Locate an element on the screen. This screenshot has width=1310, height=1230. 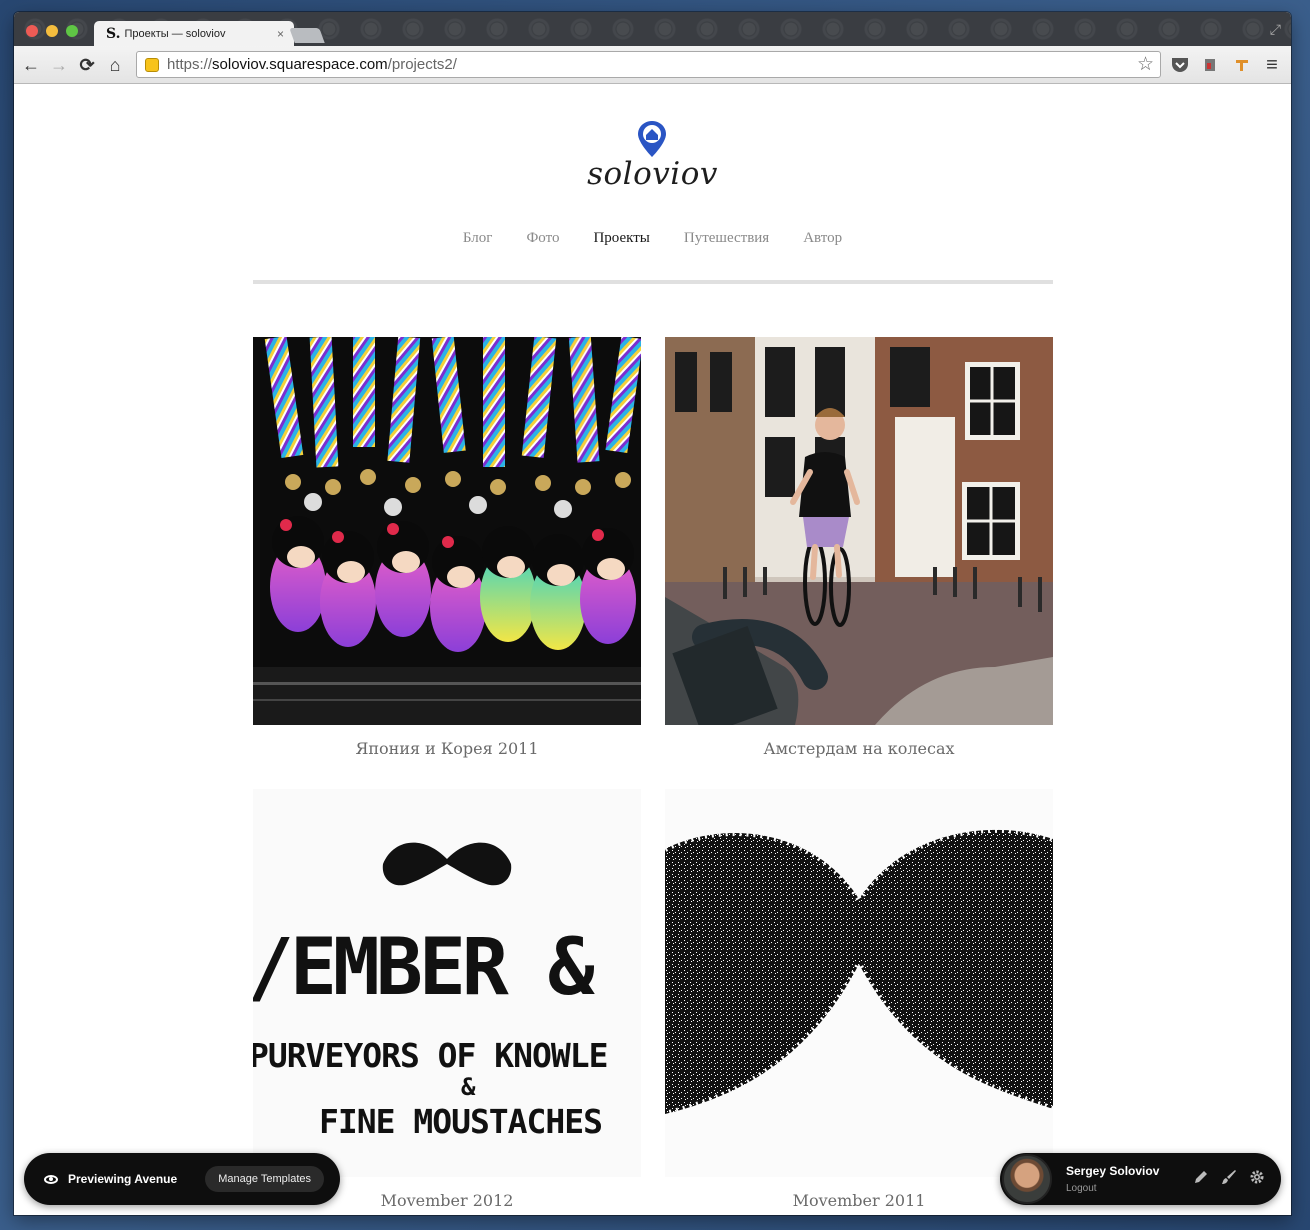
extension-icon is located at coordinates (1210, 65).